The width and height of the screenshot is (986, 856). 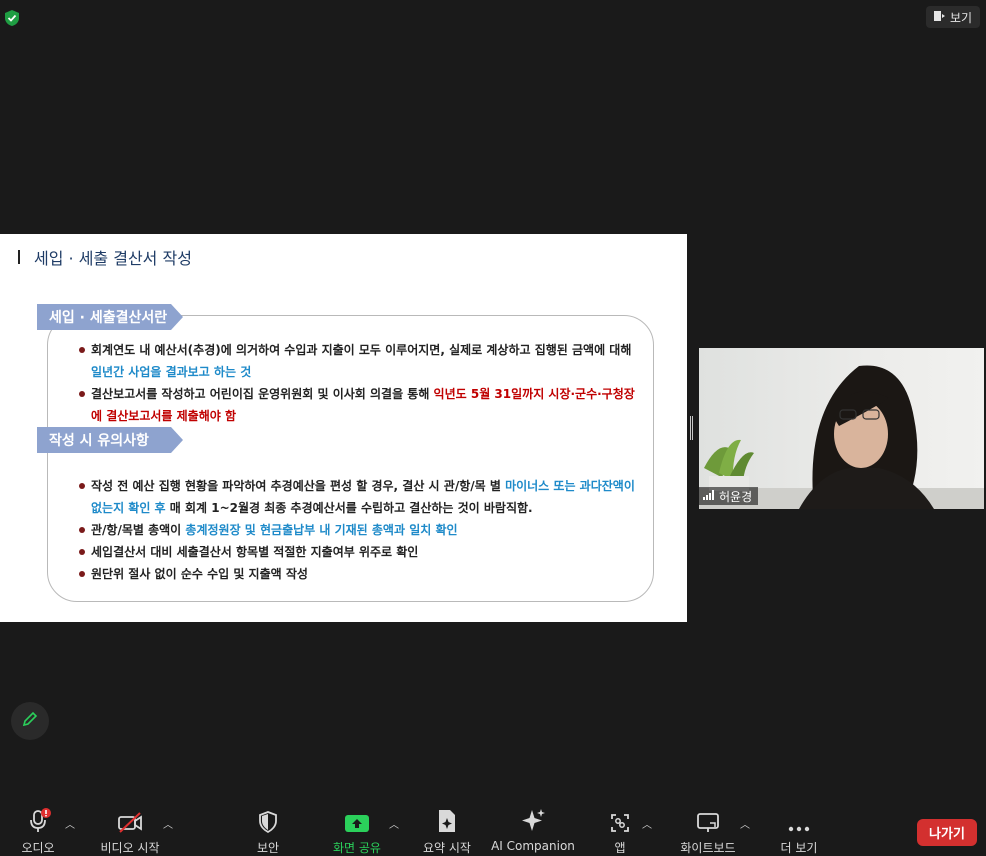 I want to click on slide-title: 세입 · 세출 결산서 작성, so click(x=105, y=257).